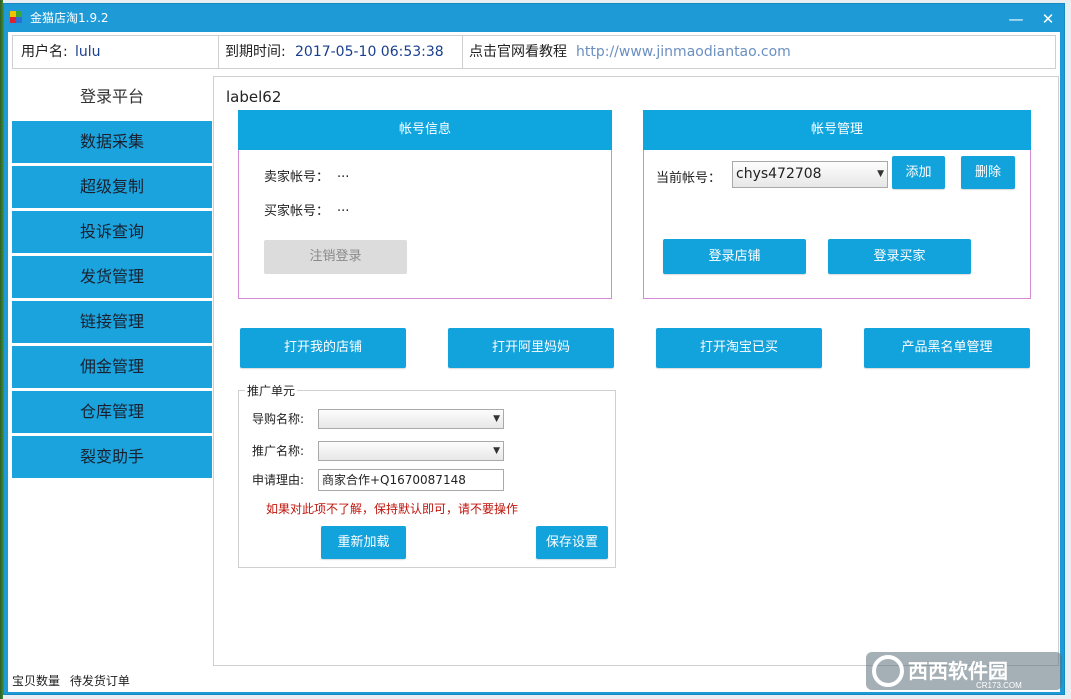  What do you see at coordinates (572, 542) in the screenshot?
I see `save-settings-button: 保存设置` at bounding box center [572, 542].